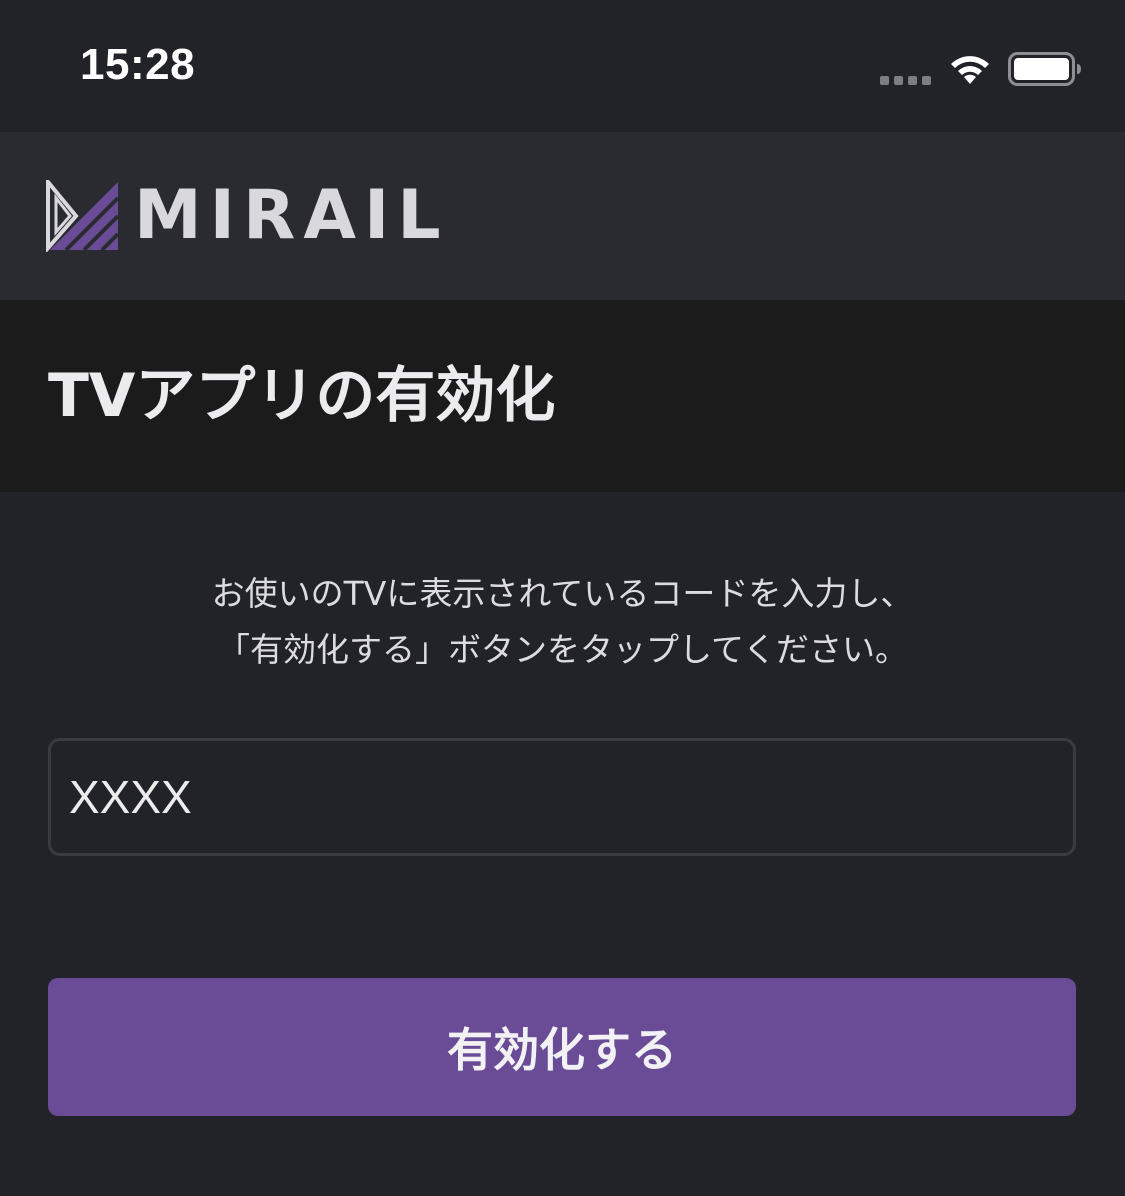 The height and width of the screenshot is (1196, 1125). What do you see at coordinates (562, 797) in the screenshot?
I see `activation-code-input` at bounding box center [562, 797].